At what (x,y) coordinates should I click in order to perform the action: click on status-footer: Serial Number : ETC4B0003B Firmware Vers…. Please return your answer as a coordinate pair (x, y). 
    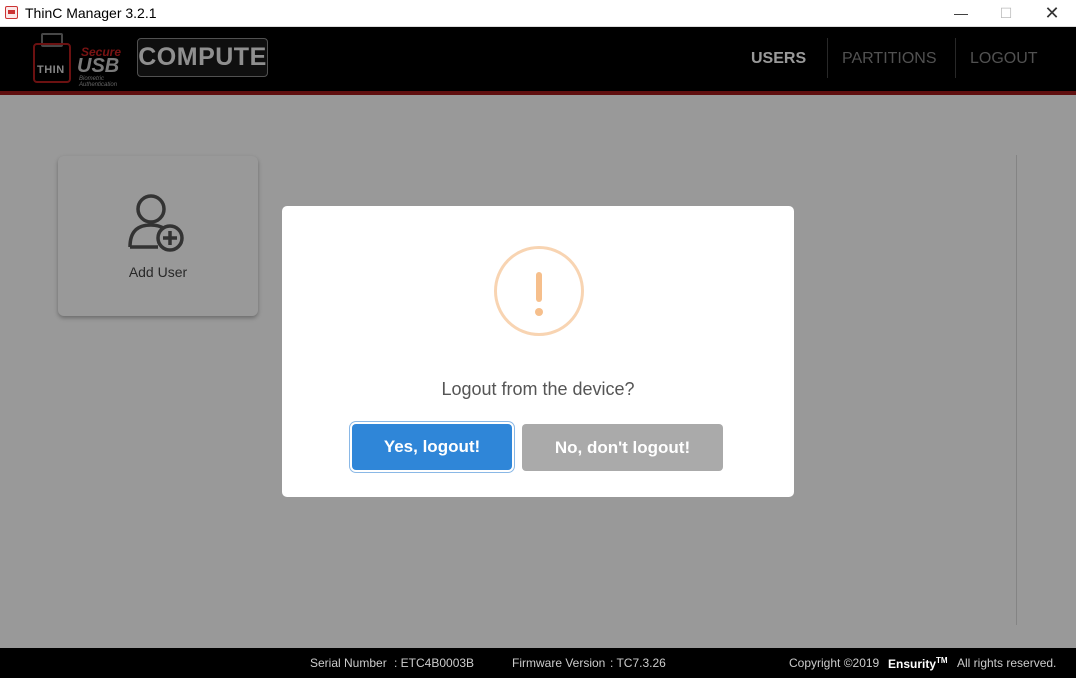
    Looking at the image, I should click on (538, 663).